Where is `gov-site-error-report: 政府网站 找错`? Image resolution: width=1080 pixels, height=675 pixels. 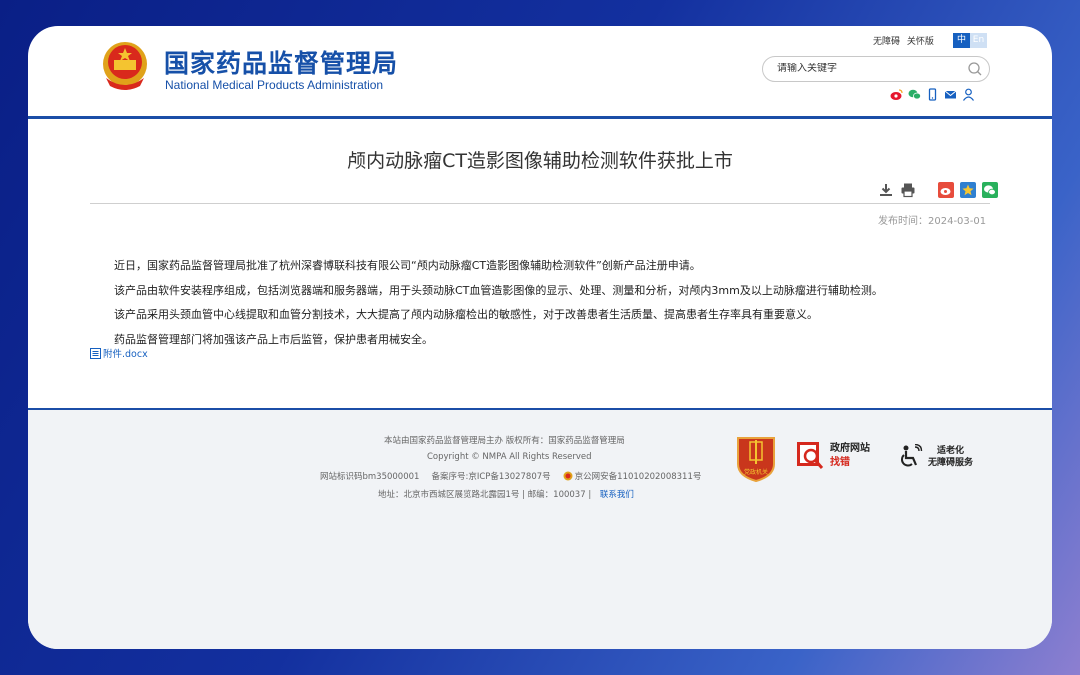
gov-site-error-report: 政府网站 找错 is located at coordinates (833, 456).